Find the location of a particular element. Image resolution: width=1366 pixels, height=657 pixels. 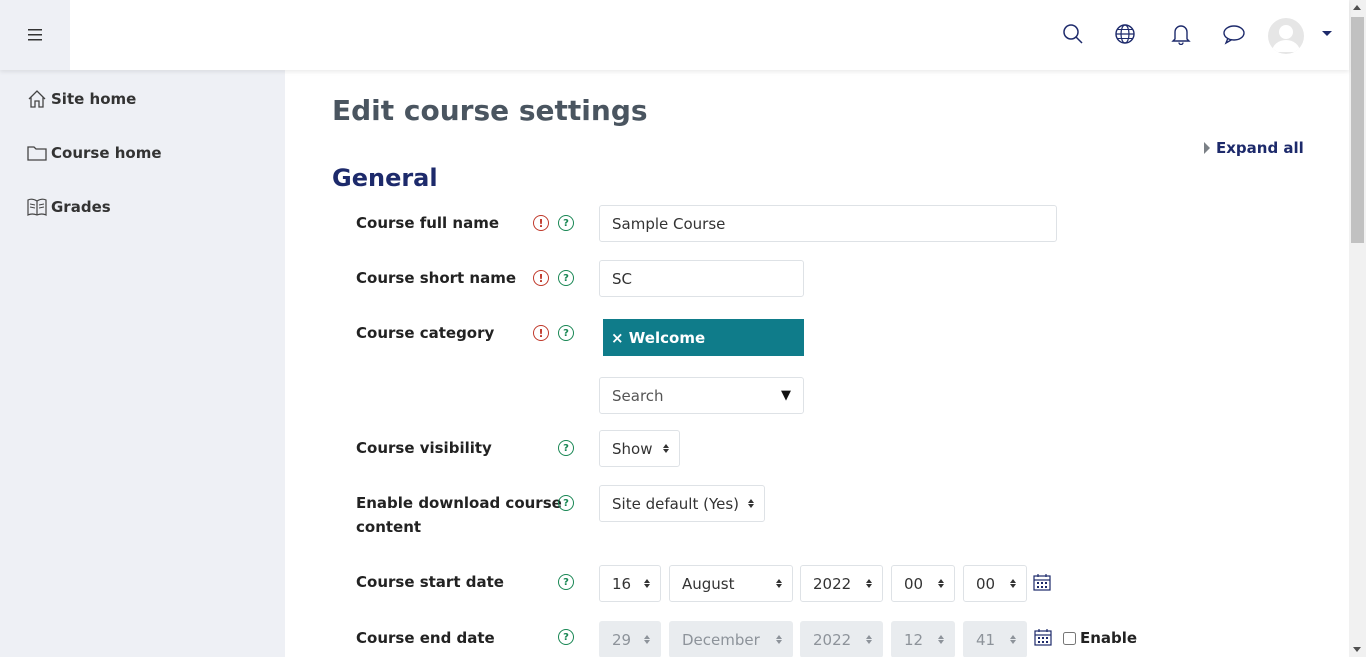

download-value: Site default (Yes) is located at coordinates (676, 503).